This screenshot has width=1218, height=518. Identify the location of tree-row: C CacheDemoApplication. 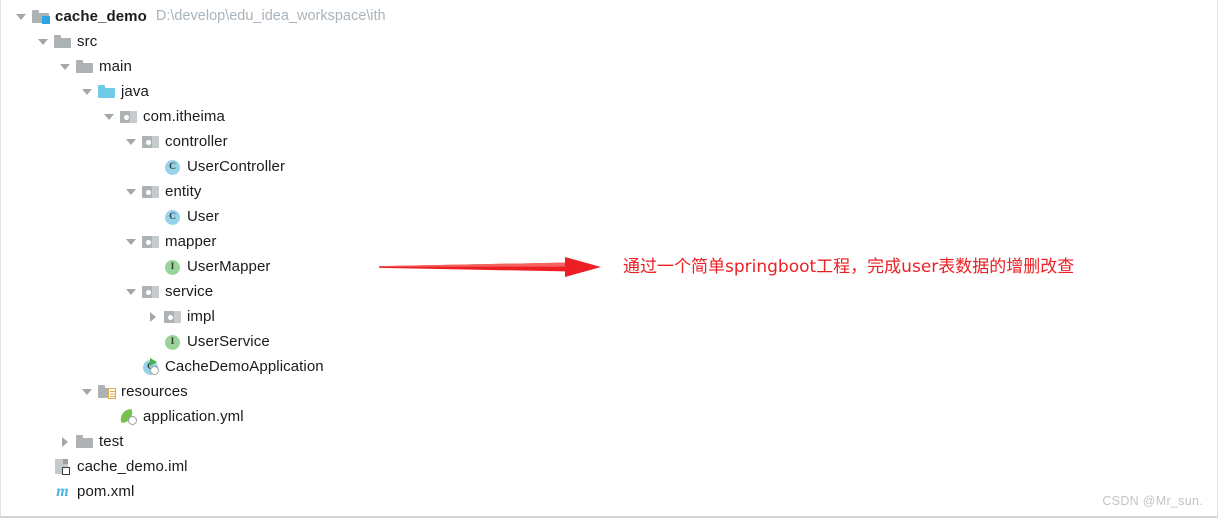
(236, 366).